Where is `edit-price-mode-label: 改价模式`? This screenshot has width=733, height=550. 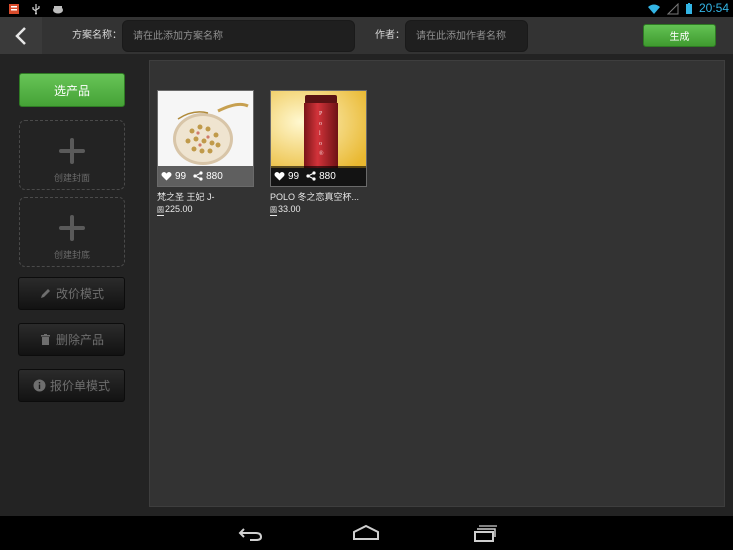 edit-price-mode-label: 改价模式 is located at coordinates (79, 294).